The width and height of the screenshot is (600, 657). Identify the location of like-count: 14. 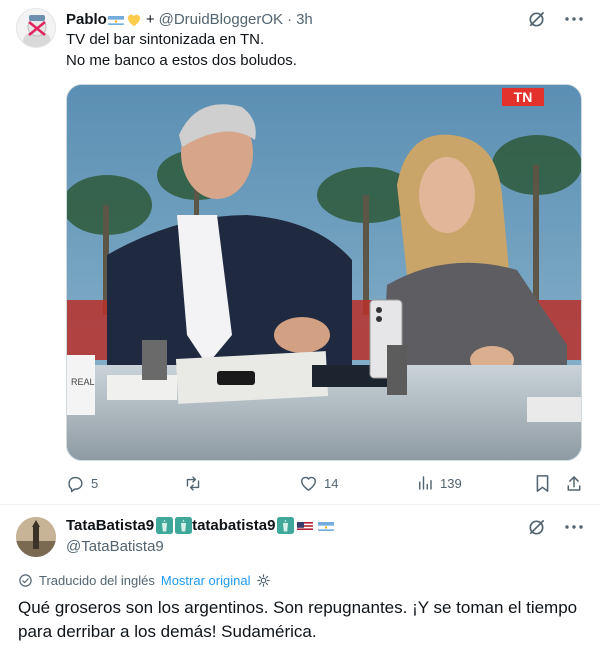
(331, 483).